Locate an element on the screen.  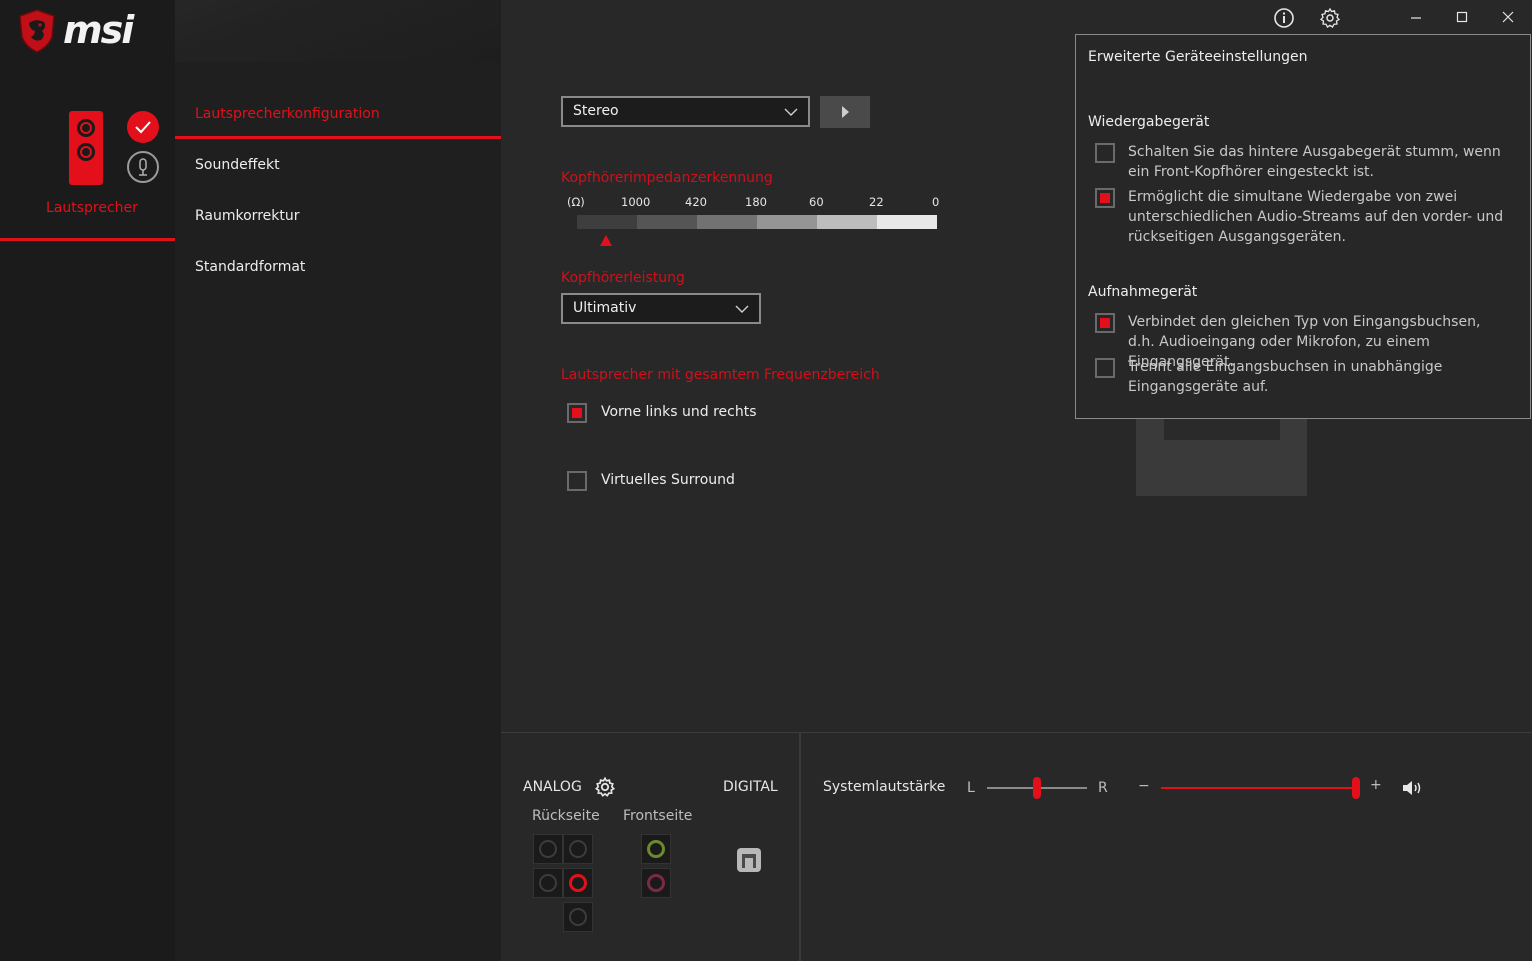
virtual-surround-checkbox is located at coordinates (577, 481).